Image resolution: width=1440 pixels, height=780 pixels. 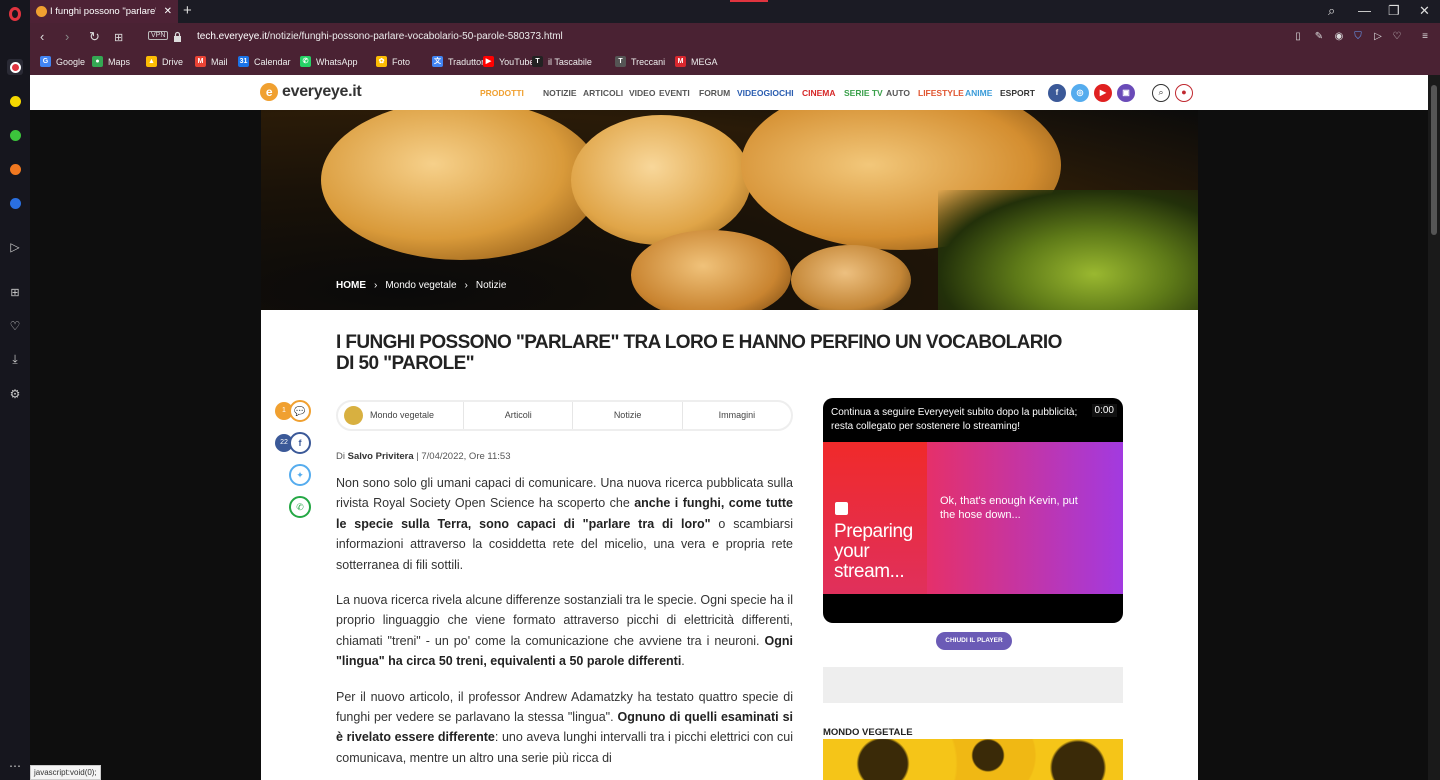 What do you see at coordinates (502, 93) in the screenshot?
I see `nav-prodotti: PRODOTTI` at bounding box center [502, 93].